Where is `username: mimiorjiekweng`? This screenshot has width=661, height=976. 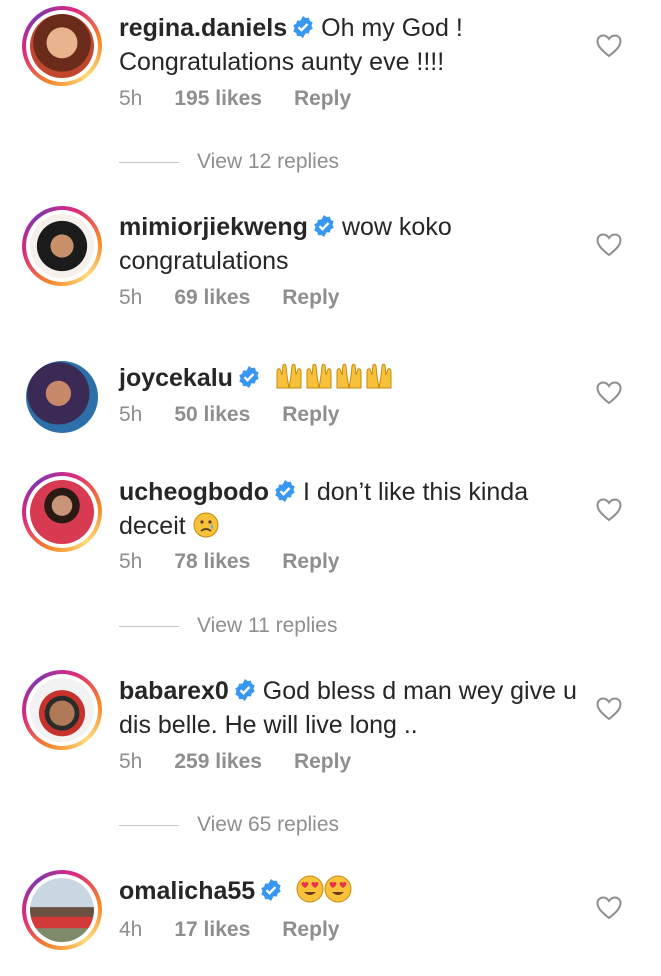 username: mimiorjiekweng is located at coordinates (213, 227).